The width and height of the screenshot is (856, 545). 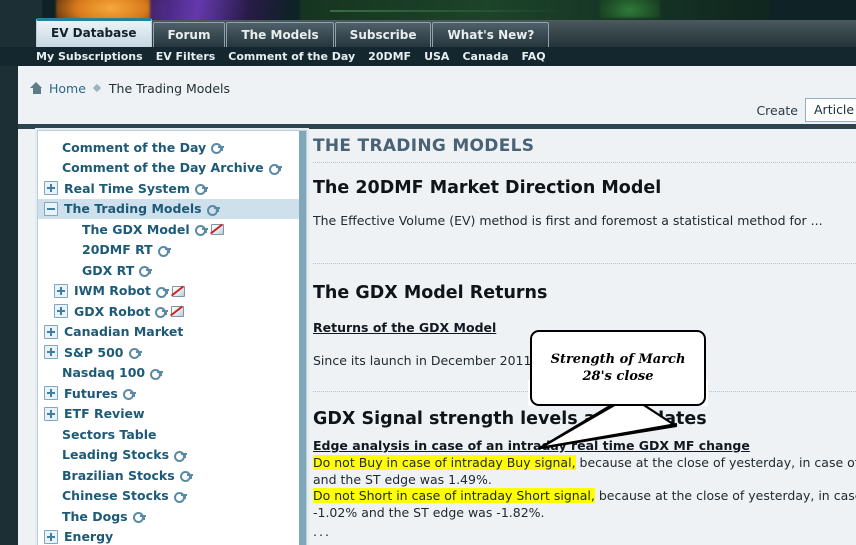 I want to click on sidebar-item-the-trading-models: The Trading Models, so click(x=172, y=208).